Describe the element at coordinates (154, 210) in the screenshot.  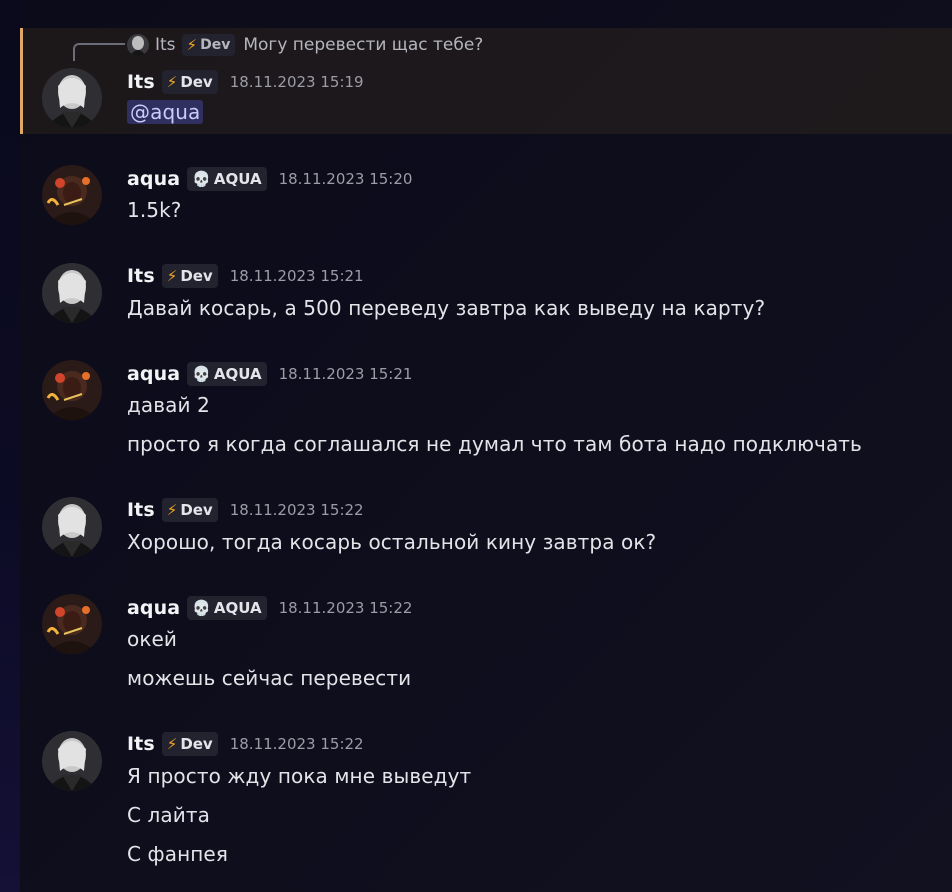
I see `message-text: 1.5k?` at that location.